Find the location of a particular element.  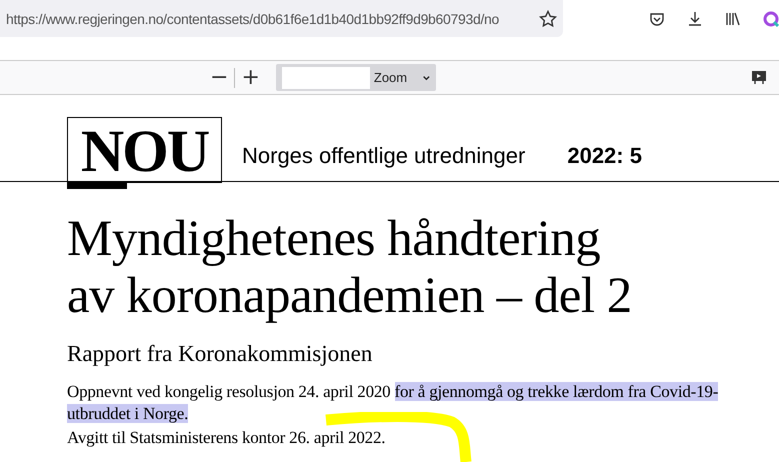

document-title: av koronapandemien – del 2 is located at coordinates (349, 296).